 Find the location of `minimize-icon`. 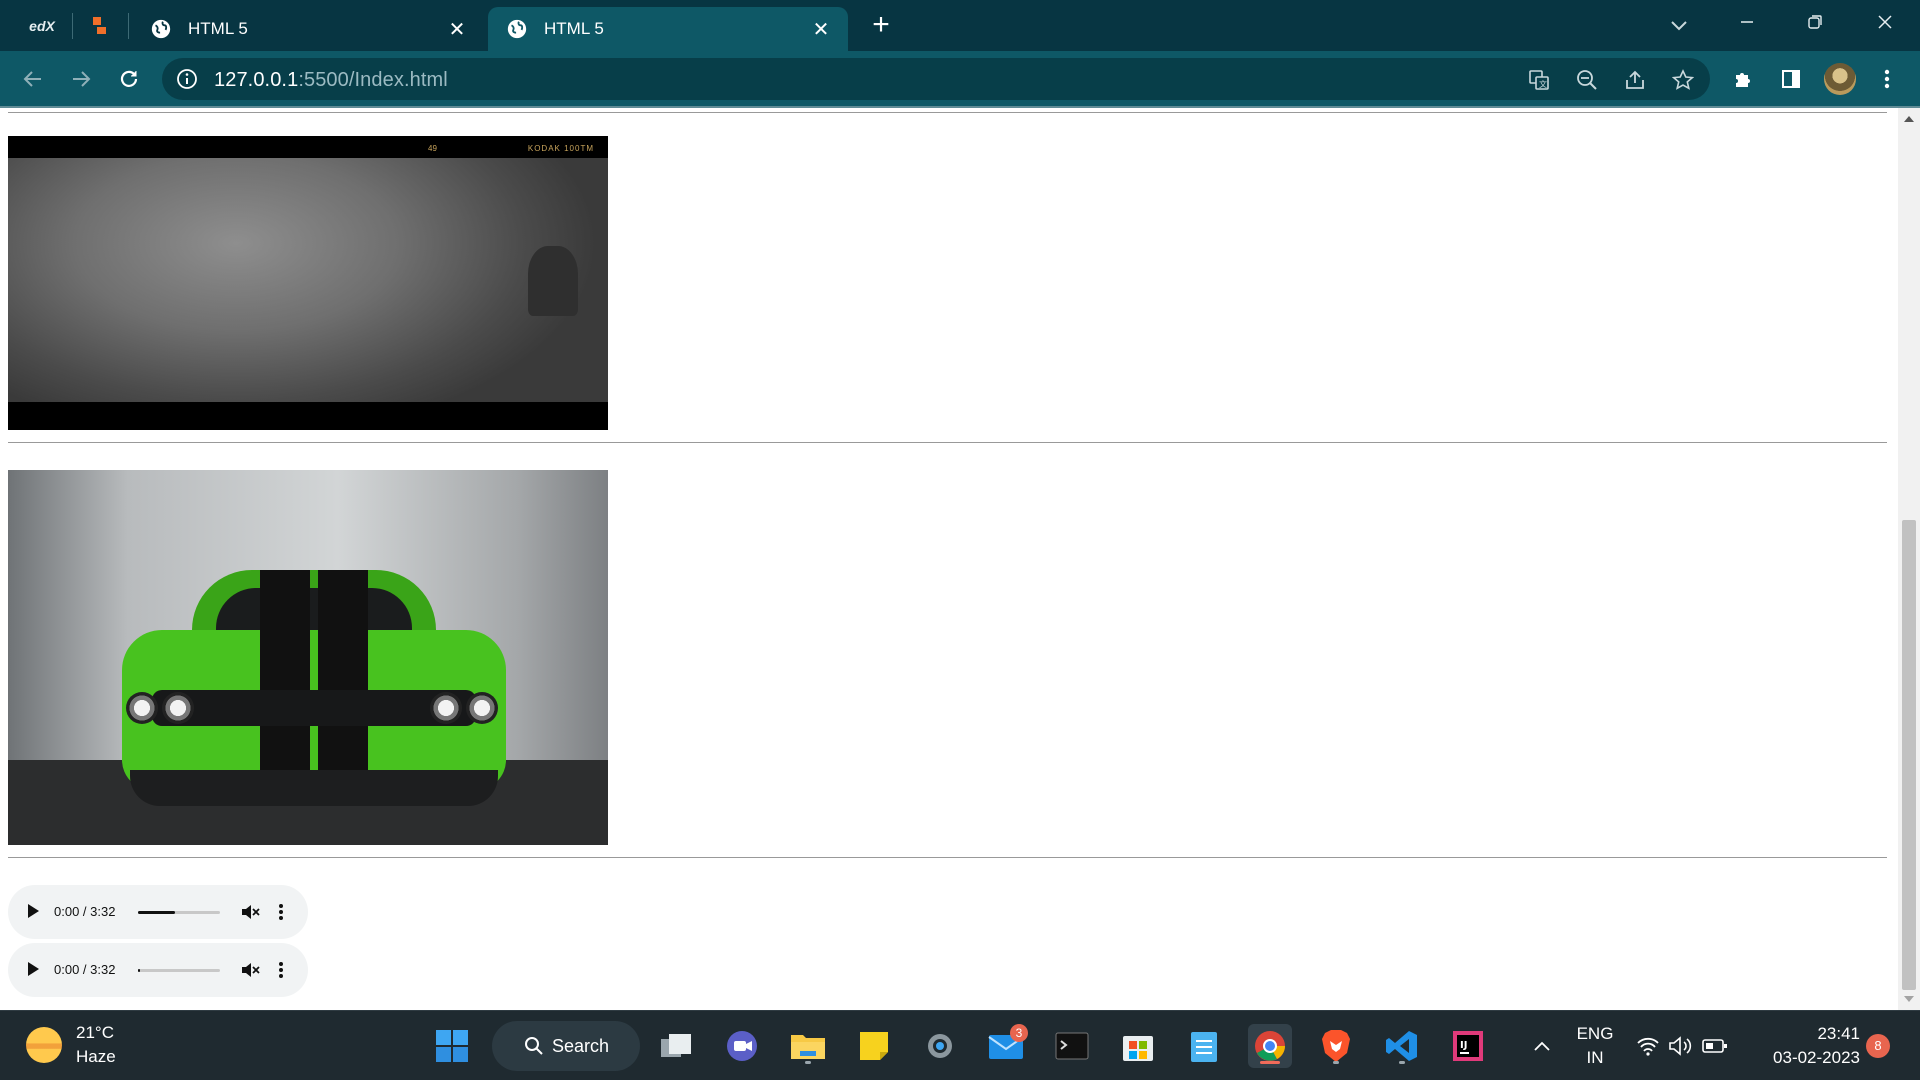

minimize-icon is located at coordinates (1747, 22).